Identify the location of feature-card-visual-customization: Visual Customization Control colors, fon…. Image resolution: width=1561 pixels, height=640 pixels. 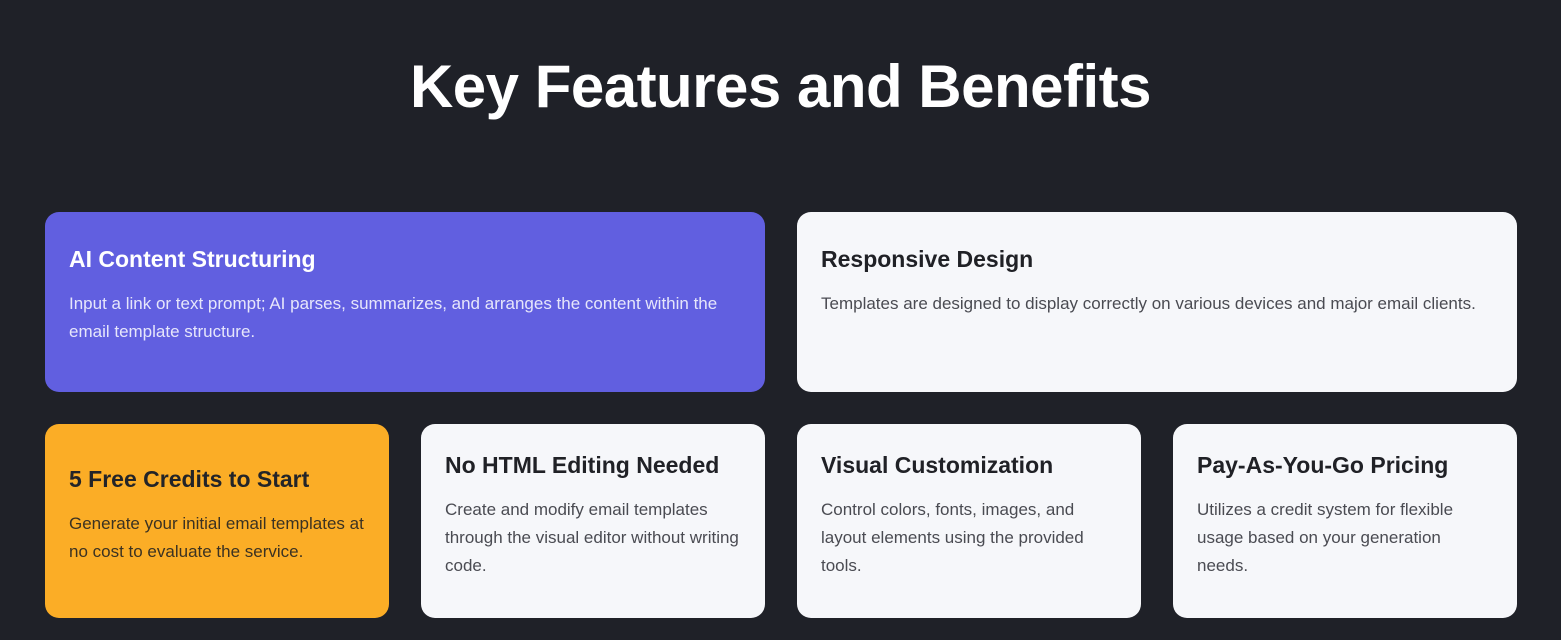
(969, 521).